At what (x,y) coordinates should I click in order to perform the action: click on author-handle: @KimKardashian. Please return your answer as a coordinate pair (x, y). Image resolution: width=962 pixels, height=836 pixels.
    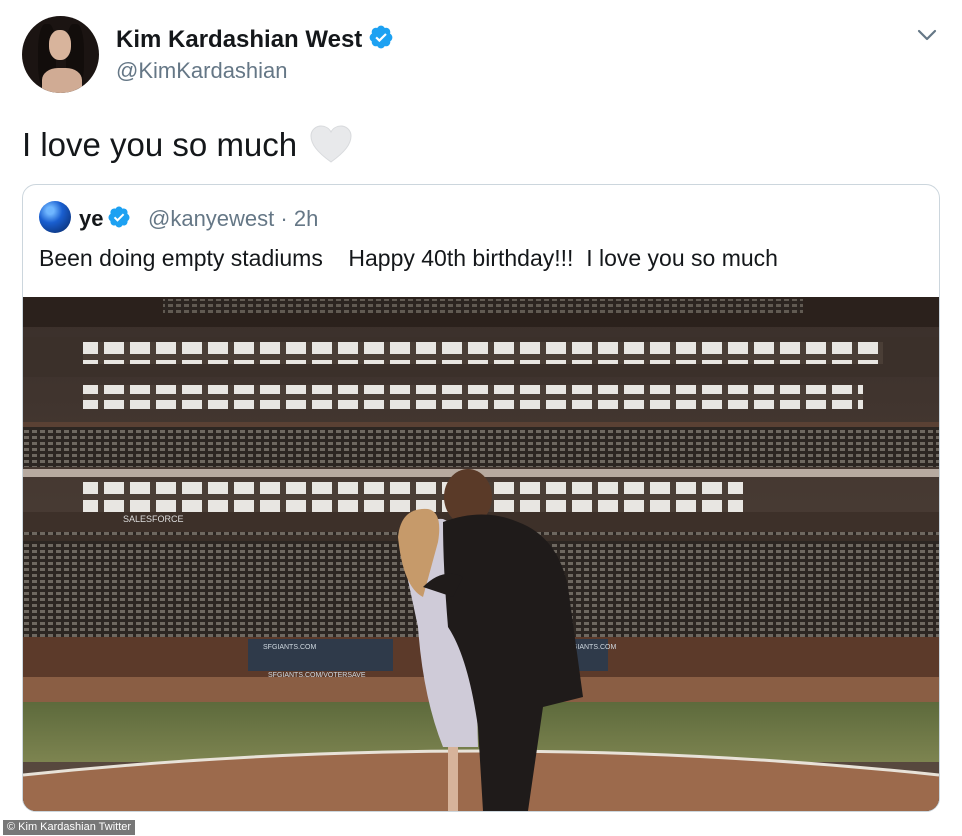
    Looking at the image, I should click on (202, 71).